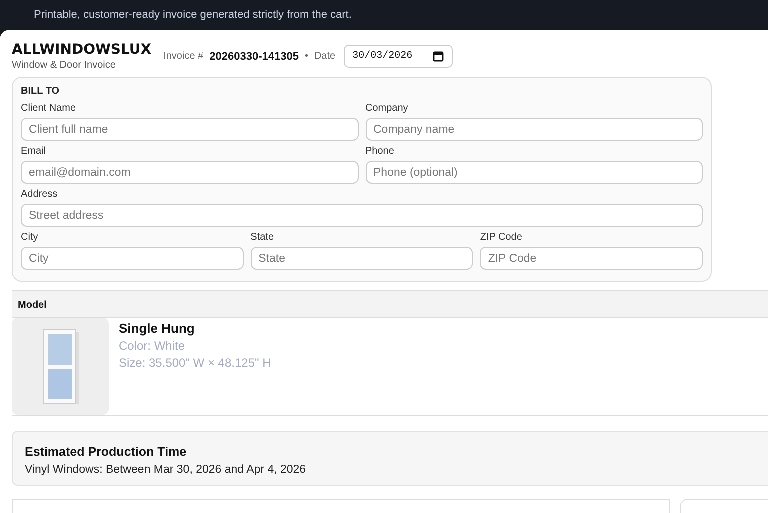 The height and width of the screenshot is (513, 768). I want to click on date-label: Date, so click(325, 56).